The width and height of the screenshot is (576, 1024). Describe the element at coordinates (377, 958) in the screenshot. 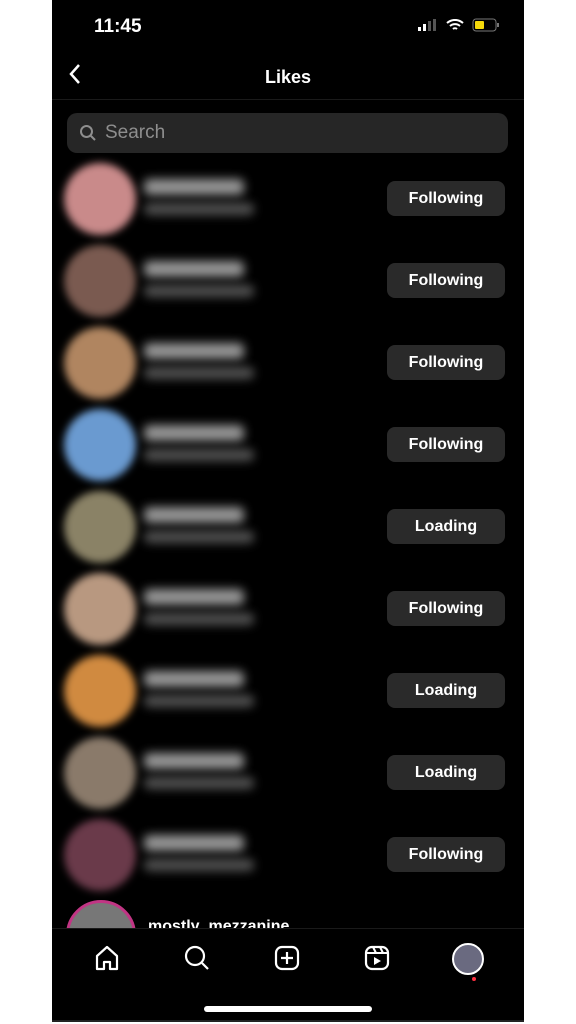

I see `reels-icon` at that location.